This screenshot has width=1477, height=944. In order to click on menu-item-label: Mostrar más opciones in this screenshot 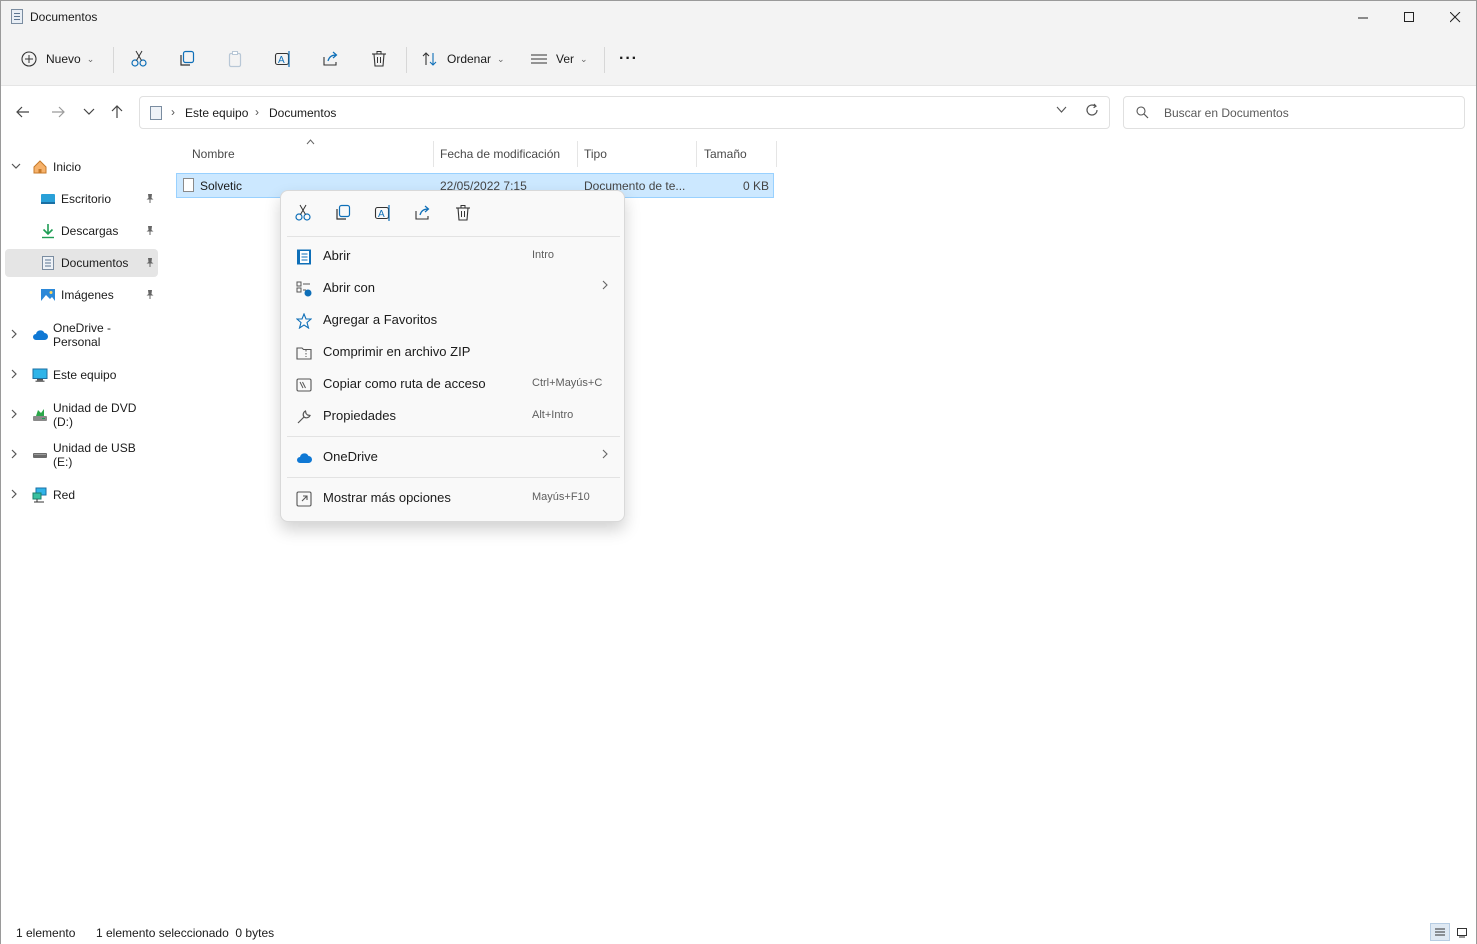, I will do `click(387, 497)`.